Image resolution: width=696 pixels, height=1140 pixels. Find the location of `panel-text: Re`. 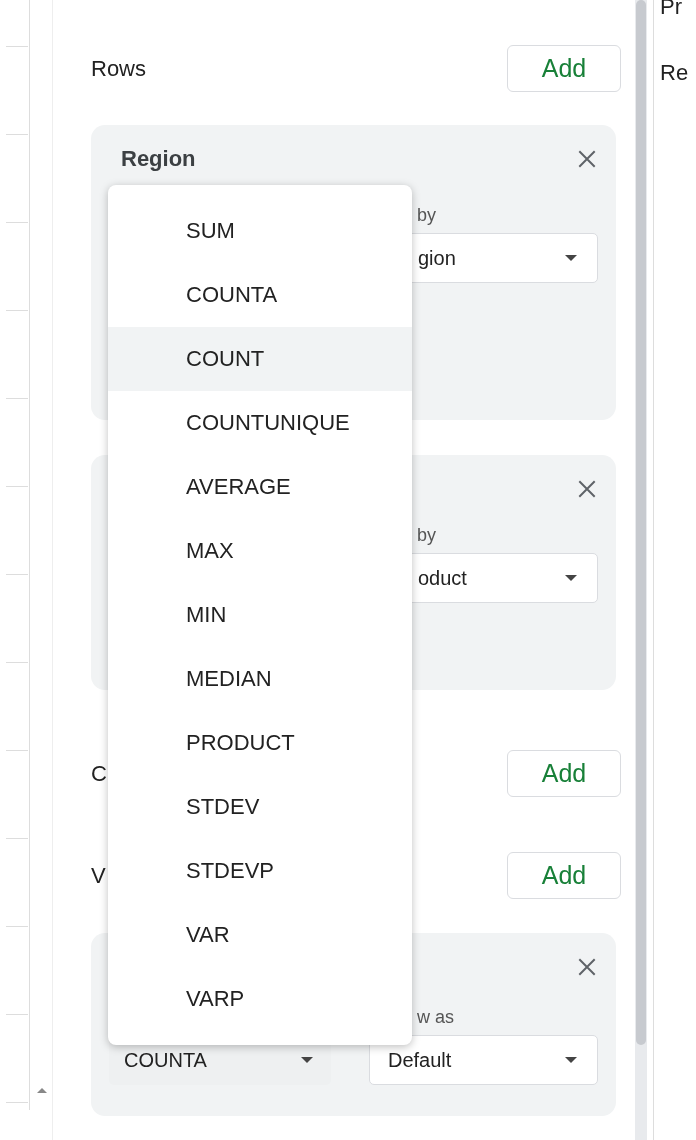

panel-text: Re is located at coordinates (675, 73).